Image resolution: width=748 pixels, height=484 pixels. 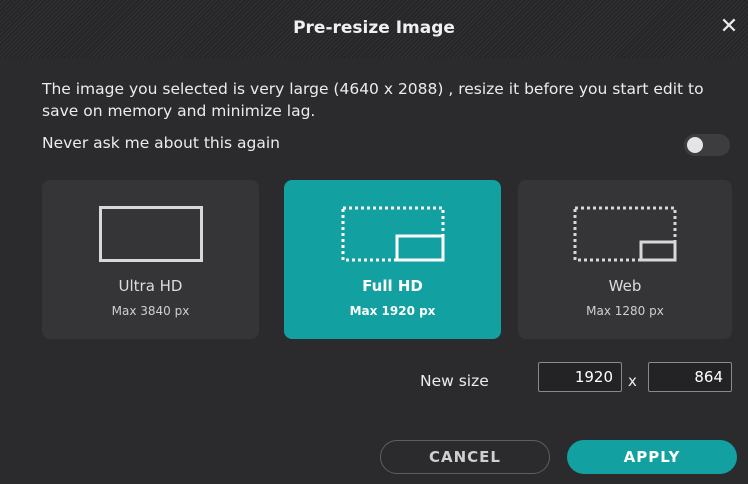 What do you see at coordinates (454, 381) in the screenshot?
I see `new-size-label: New size` at bounding box center [454, 381].